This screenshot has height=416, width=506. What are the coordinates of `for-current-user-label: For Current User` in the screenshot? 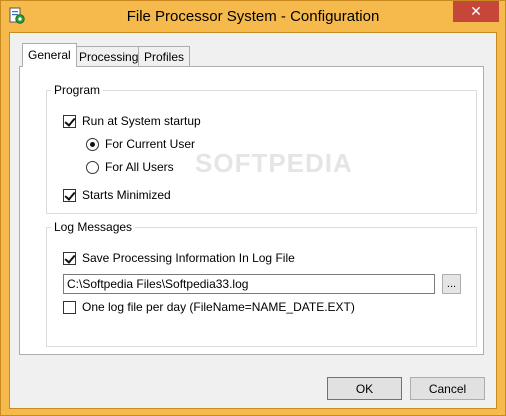 It's located at (150, 144).